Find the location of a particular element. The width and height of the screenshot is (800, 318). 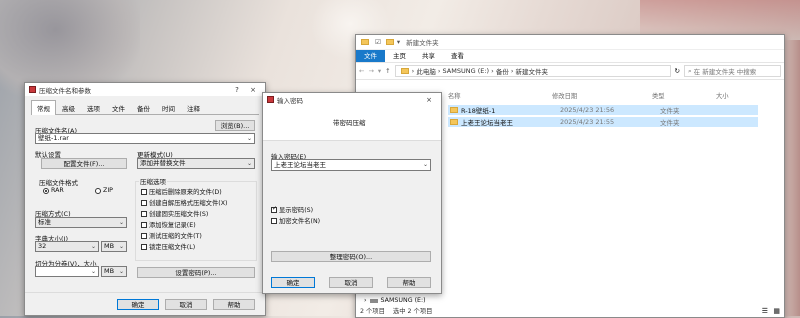

ribbon-tab-file: 文件 is located at coordinates (370, 56).